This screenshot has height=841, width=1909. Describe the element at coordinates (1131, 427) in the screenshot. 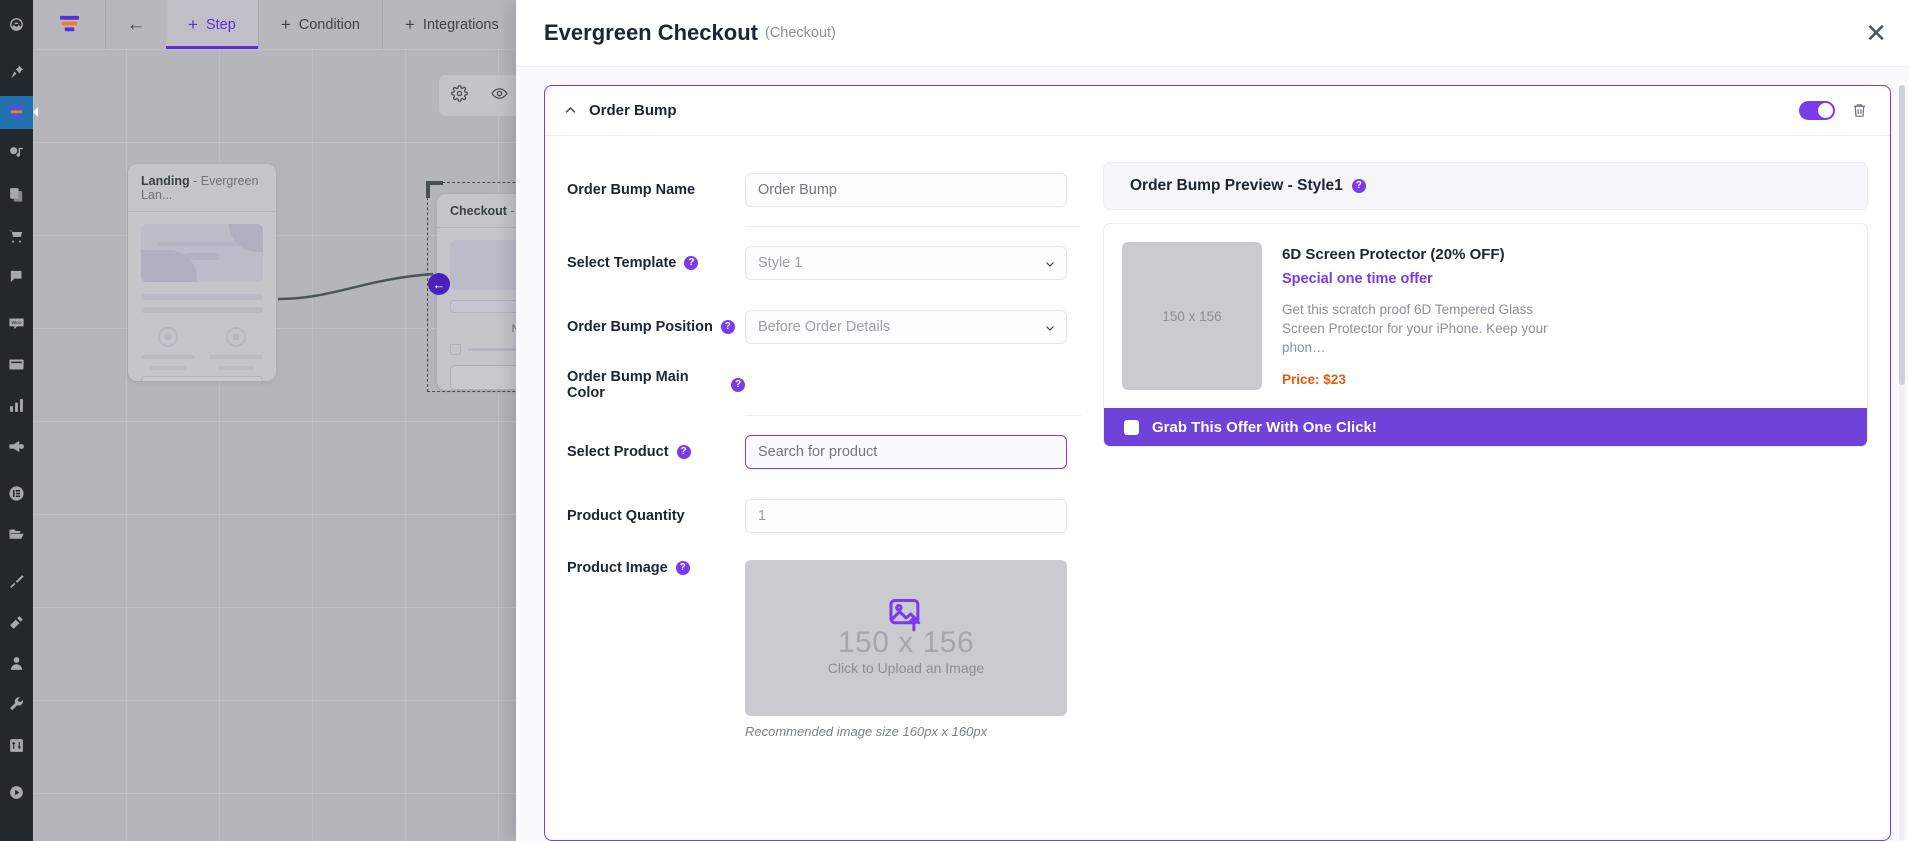

I see `preview-cta-checkbox` at that location.